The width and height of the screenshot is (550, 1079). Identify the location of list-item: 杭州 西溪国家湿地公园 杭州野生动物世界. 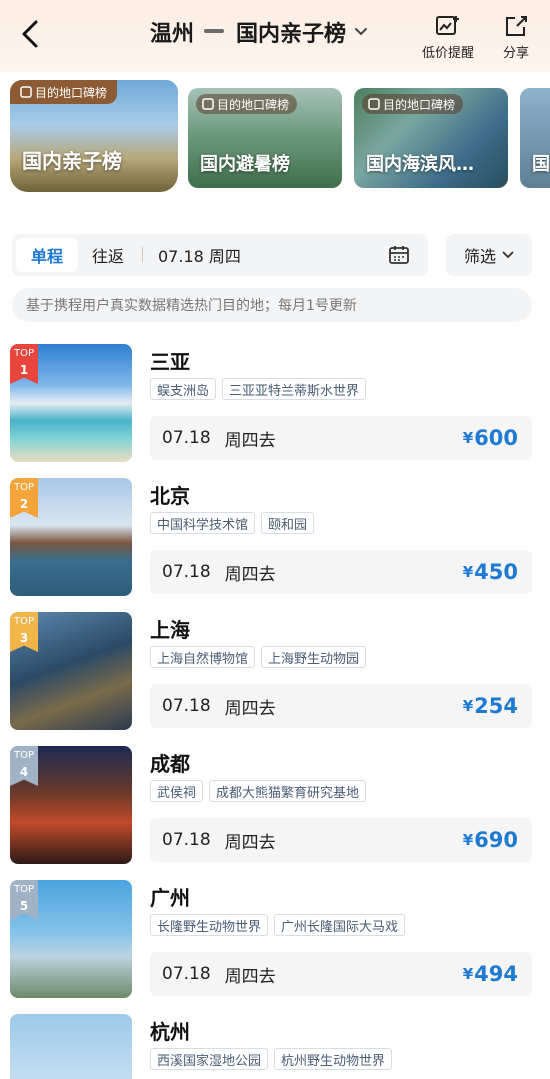
(275, 1046).